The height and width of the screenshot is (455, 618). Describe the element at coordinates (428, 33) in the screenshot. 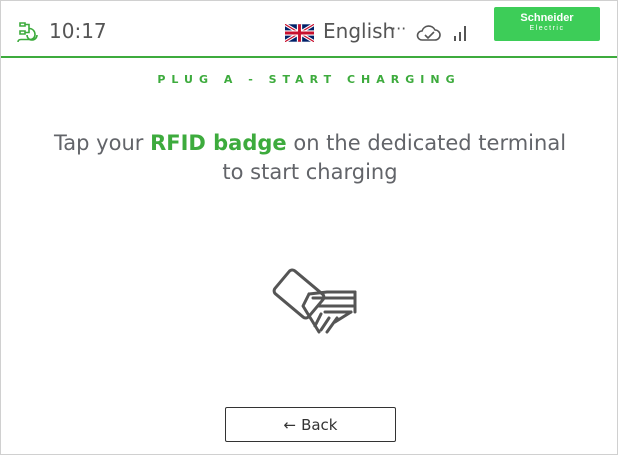

I see `cloud-sync-icon` at that location.